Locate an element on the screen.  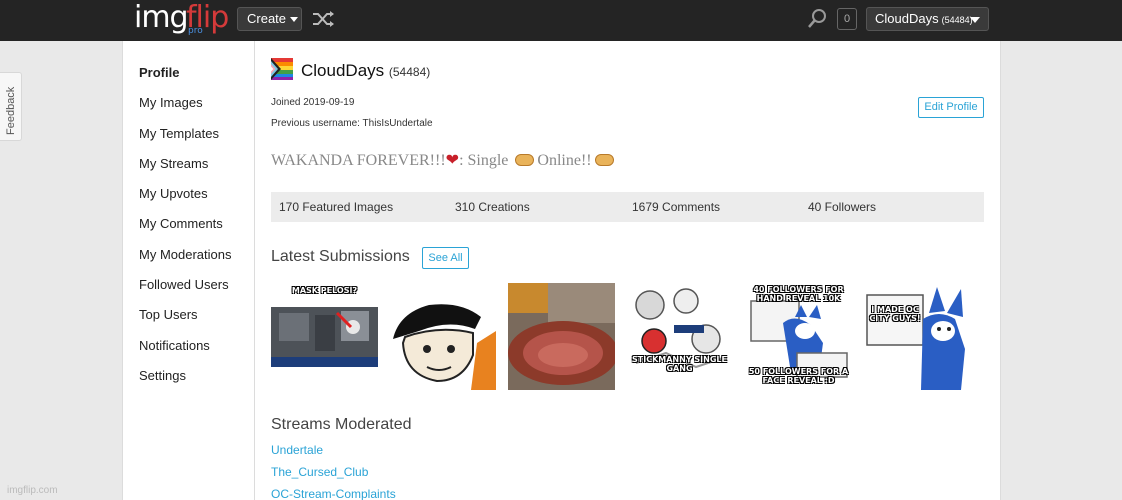
thumbnail-caption-top: 40 FOLLOWERS FOR HAND REVEAL 10K is located at coordinates (798, 294).